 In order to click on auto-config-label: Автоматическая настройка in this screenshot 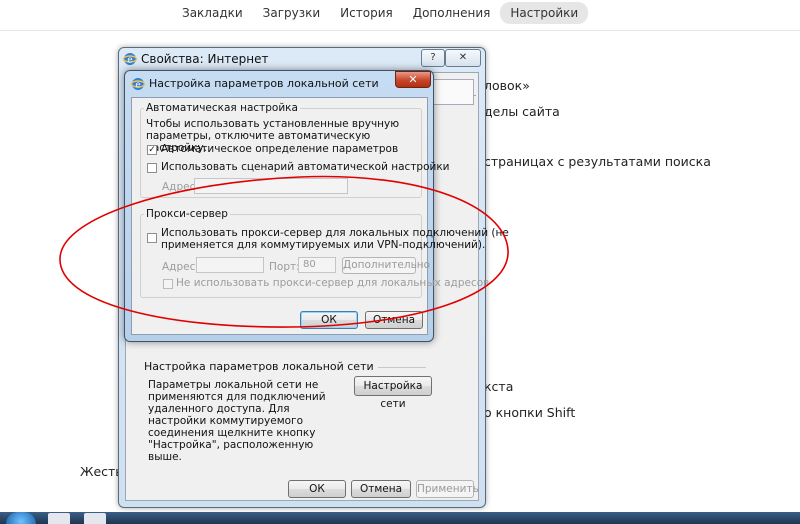, I will do `click(222, 108)`.